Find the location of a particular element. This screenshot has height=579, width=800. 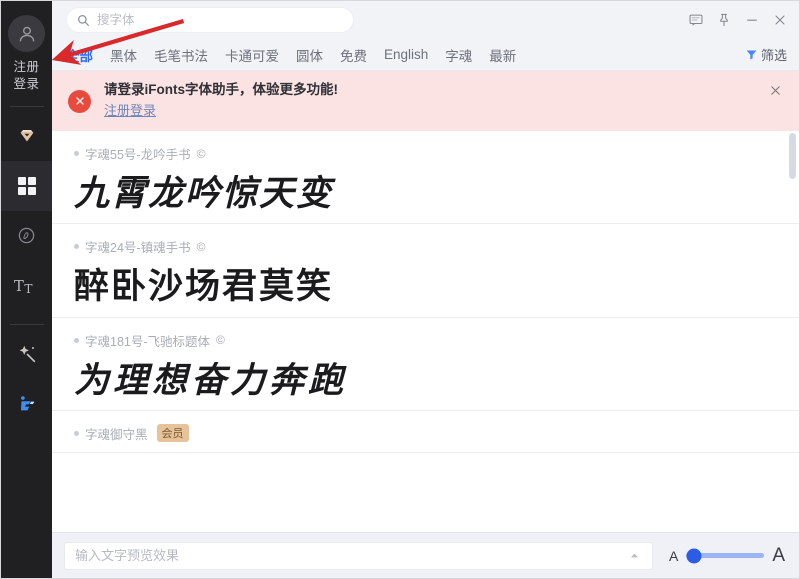

diamond-vip-icon is located at coordinates (26, 135).